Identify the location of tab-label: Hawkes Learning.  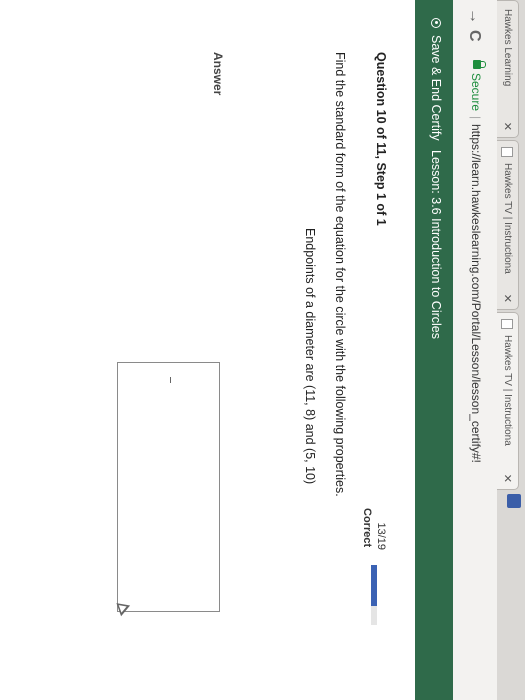
(507, 48).